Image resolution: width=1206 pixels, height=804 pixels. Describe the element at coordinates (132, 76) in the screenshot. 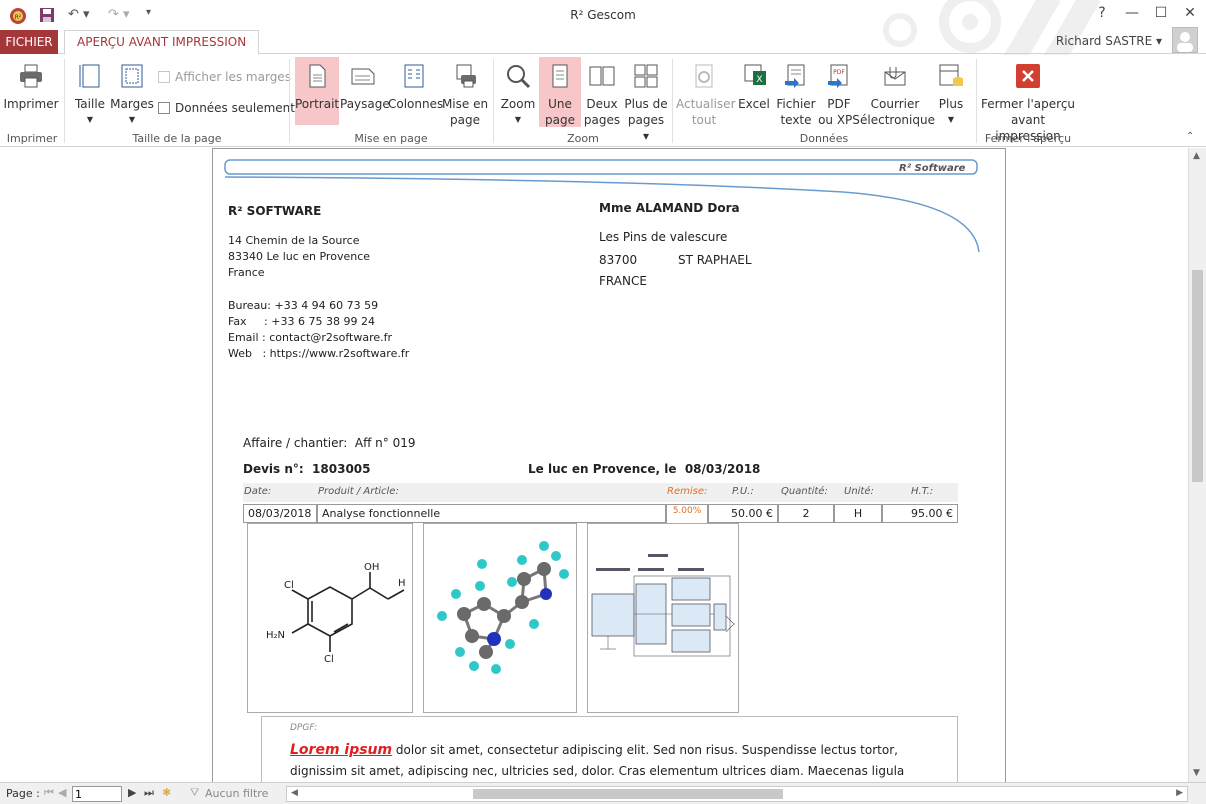

I see `margins-icon` at that location.